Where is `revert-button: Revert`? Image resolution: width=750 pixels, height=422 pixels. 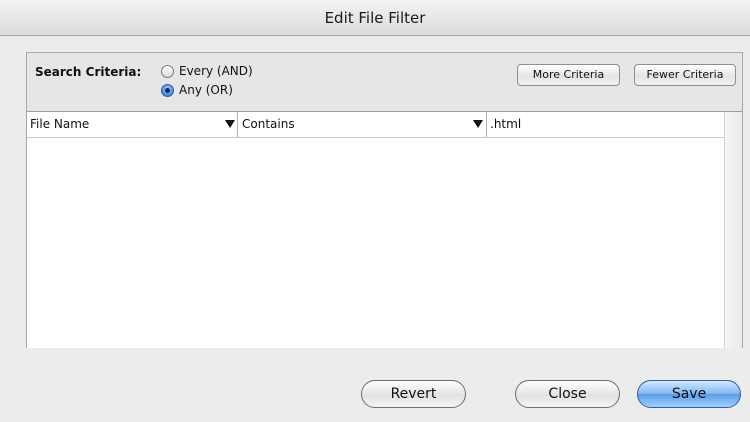
revert-button: Revert is located at coordinates (413, 394).